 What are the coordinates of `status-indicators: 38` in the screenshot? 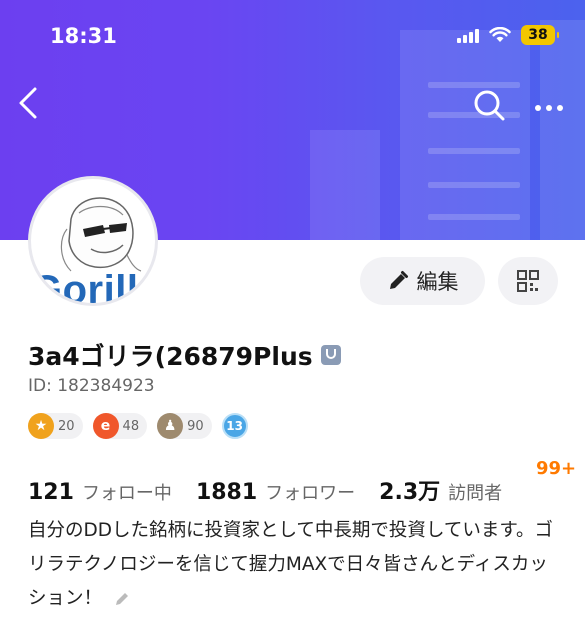 It's located at (508, 35).